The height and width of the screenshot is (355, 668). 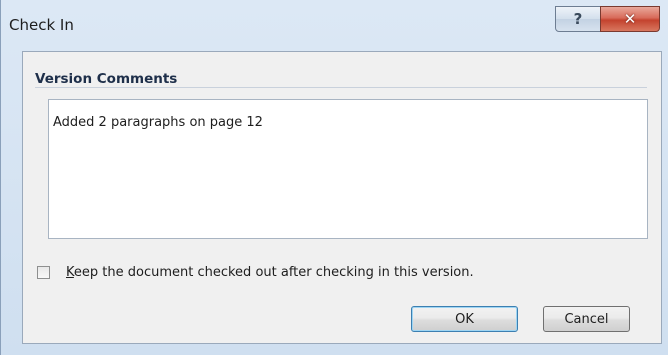 I want to click on ok-button: OK, so click(x=464, y=319).